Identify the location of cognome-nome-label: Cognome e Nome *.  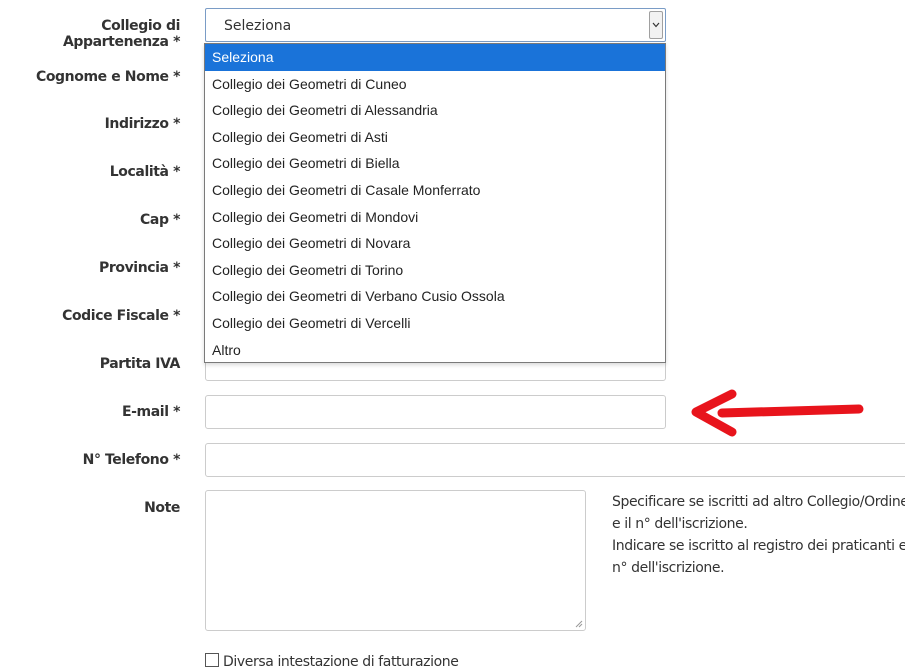
(107, 77).